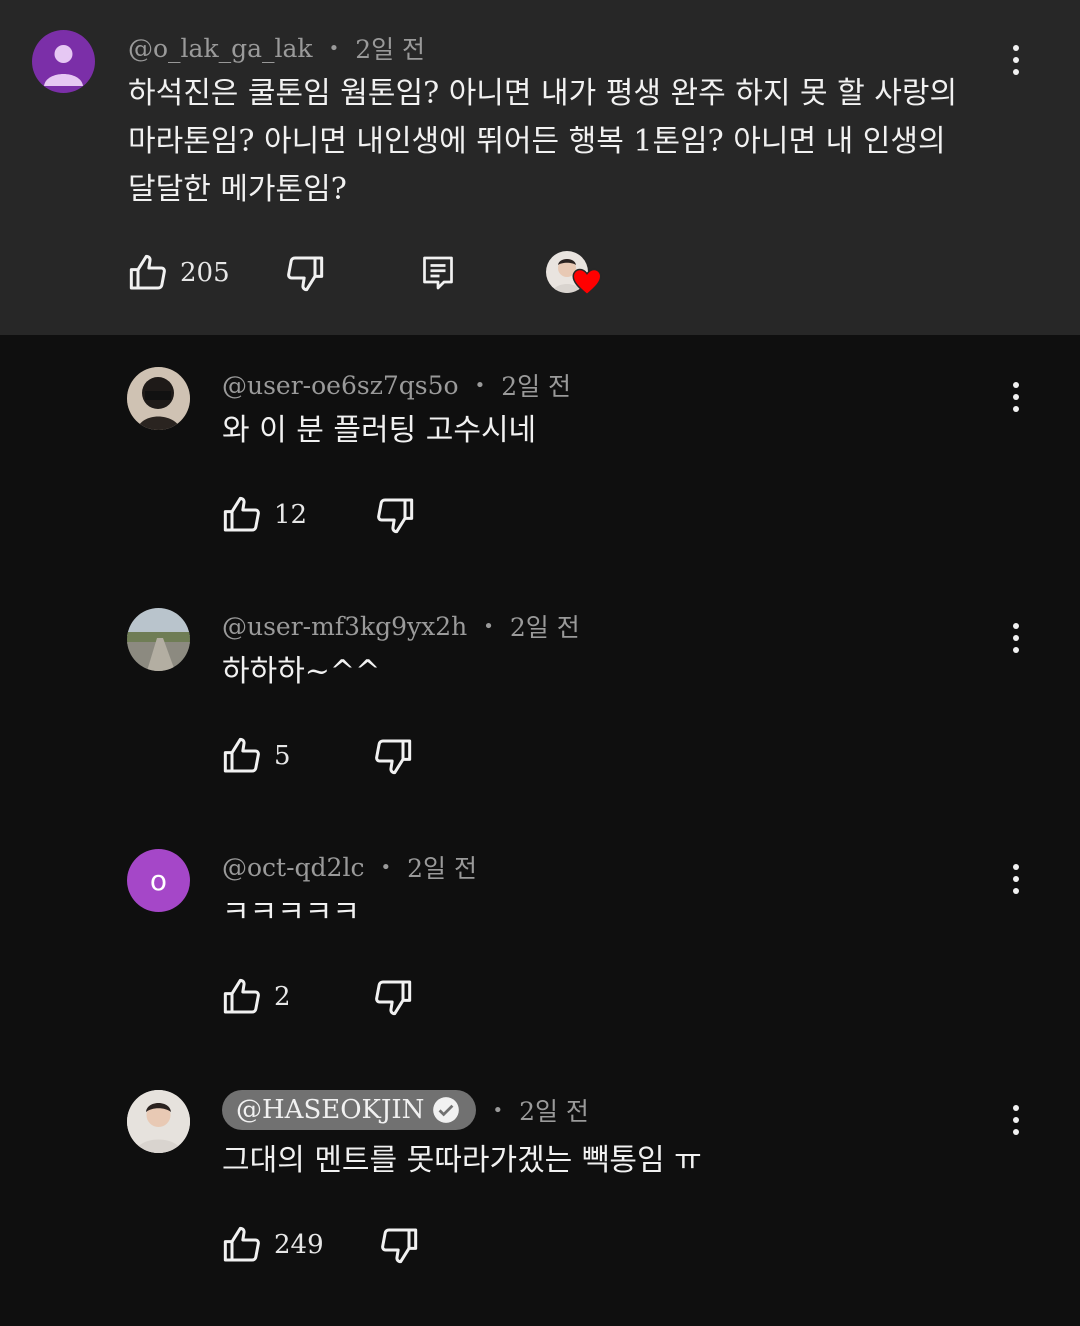 Image resolution: width=1080 pixels, height=1326 pixels. Describe the element at coordinates (282, 756) in the screenshot. I see `like-count: 5` at that location.